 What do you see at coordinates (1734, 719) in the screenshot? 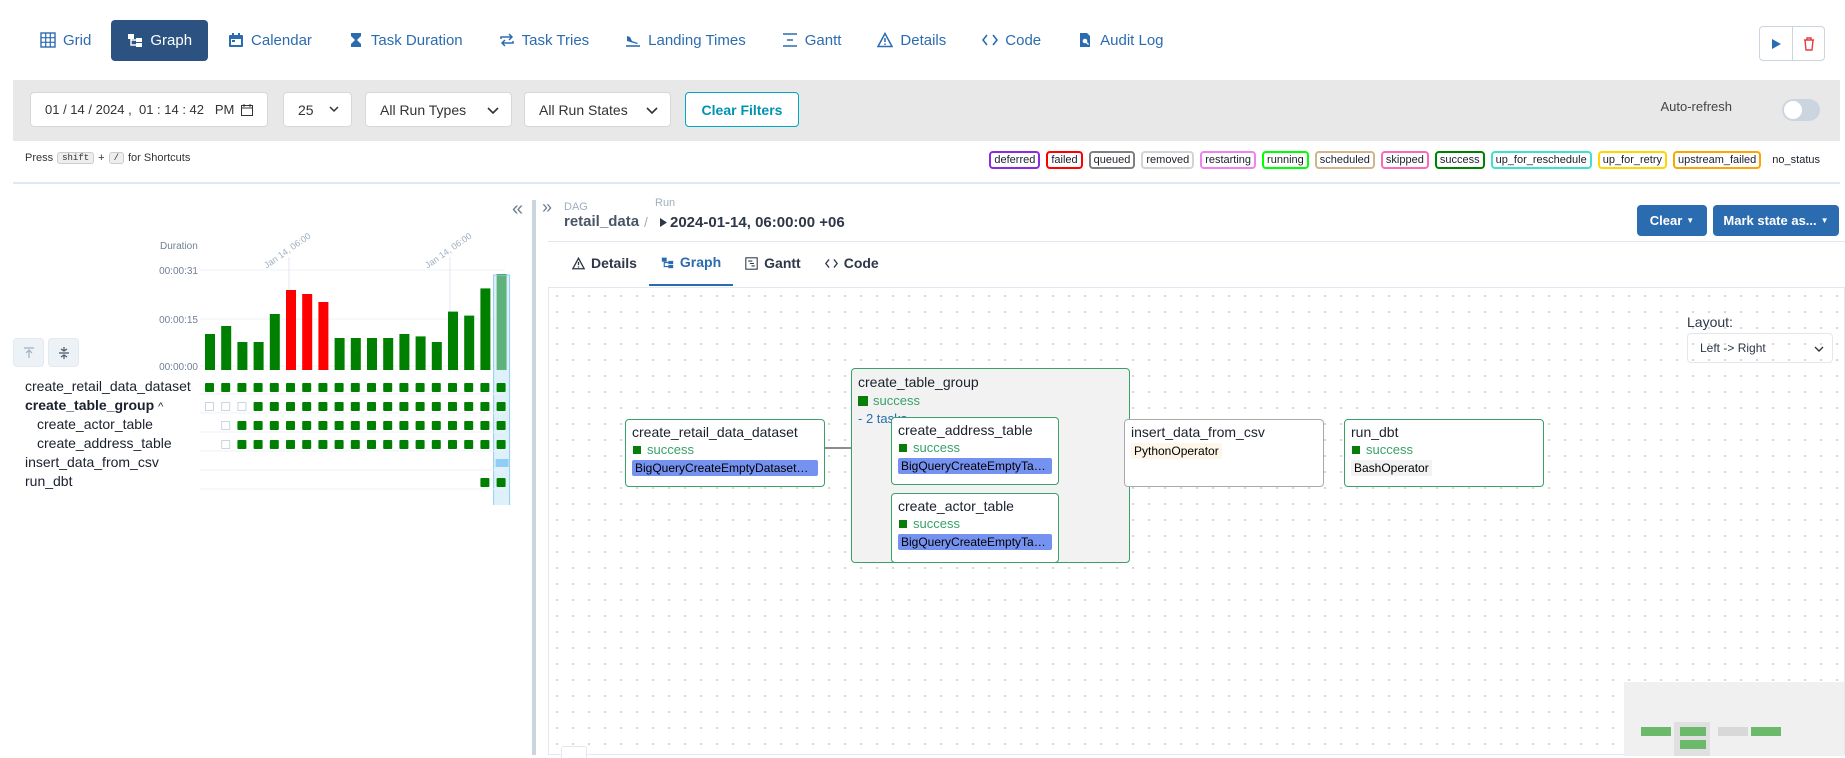
I see `graph-minimap` at bounding box center [1734, 719].